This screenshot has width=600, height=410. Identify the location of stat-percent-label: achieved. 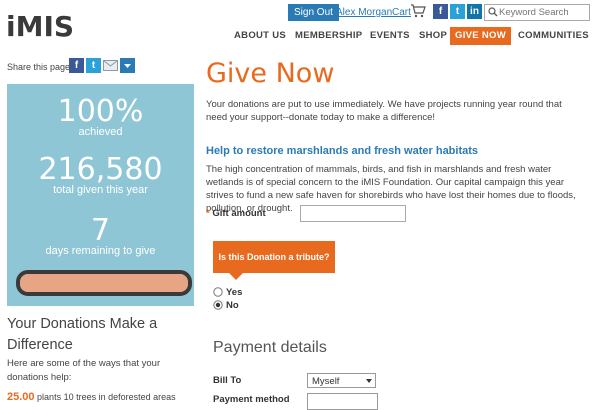
(100, 132).